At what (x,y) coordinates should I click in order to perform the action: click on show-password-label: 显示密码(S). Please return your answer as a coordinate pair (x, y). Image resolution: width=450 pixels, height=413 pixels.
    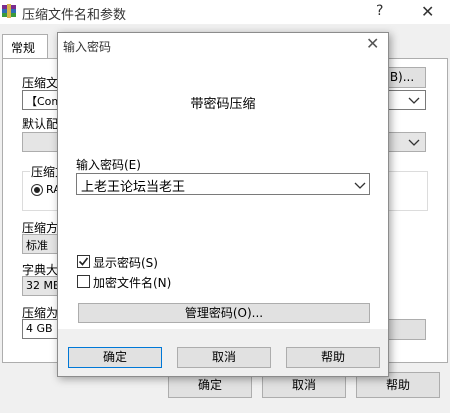
    Looking at the image, I should click on (125, 263).